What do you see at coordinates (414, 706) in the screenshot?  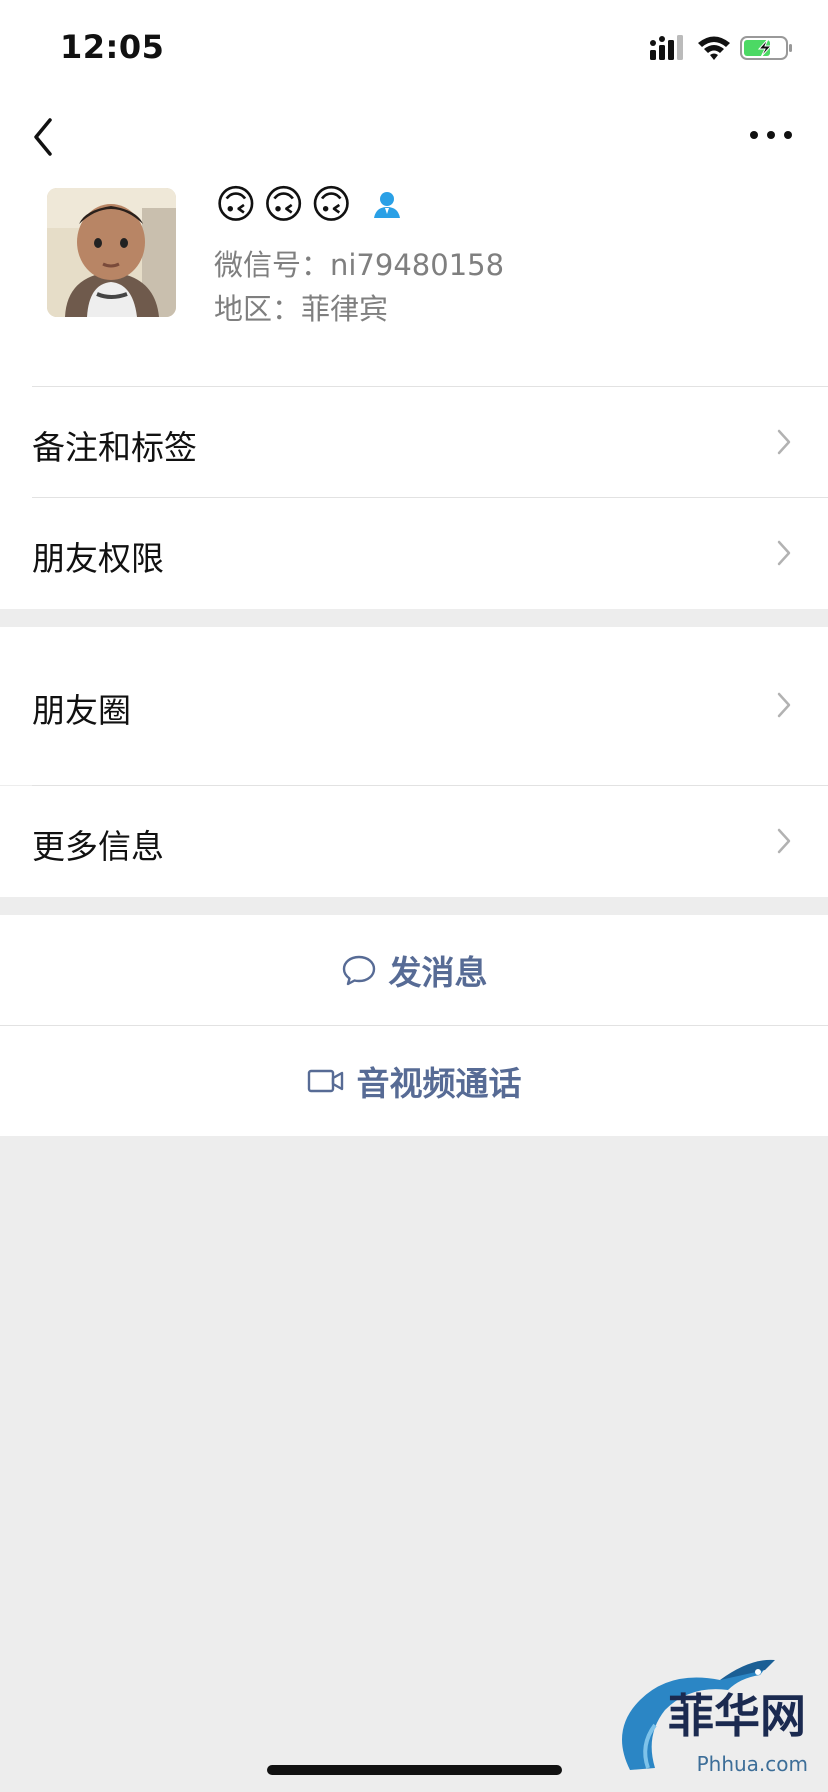 I see `moments-row: 朋友圈` at bounding box center [414, 706].